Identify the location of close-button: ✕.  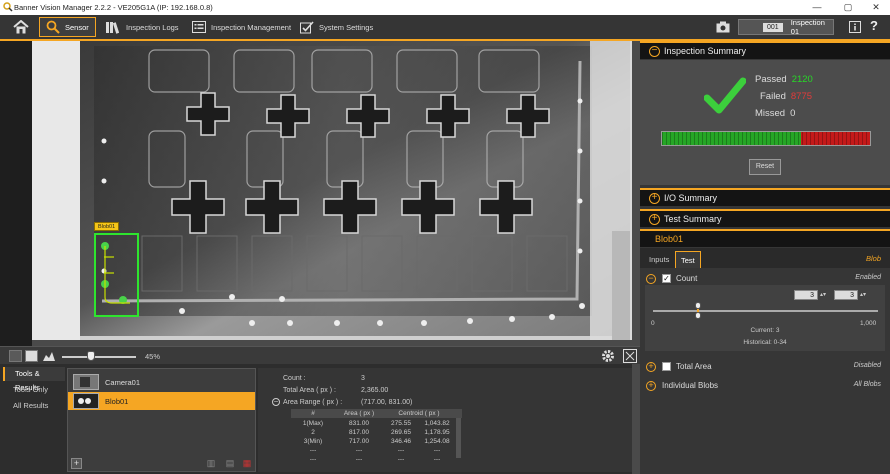
(876, 7).